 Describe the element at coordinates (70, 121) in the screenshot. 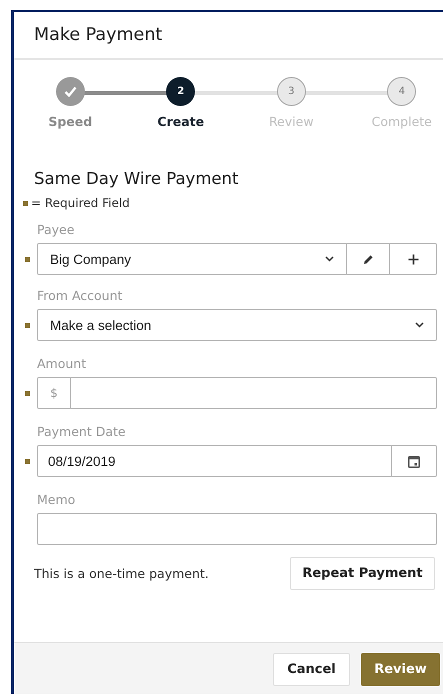

I see `step-label: Speed` at that location.